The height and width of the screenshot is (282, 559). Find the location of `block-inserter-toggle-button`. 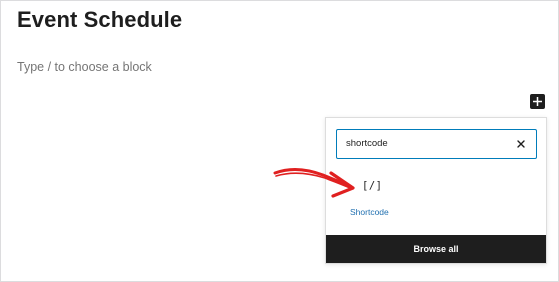

block-inserter-toggle-button is located at coordinates (537, 101).